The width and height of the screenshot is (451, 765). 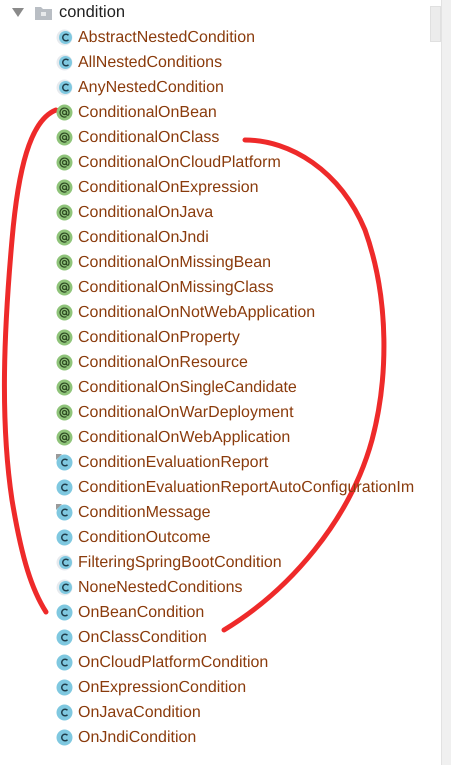 I want to click on folder-name: condition, so click(x=92, y=12).